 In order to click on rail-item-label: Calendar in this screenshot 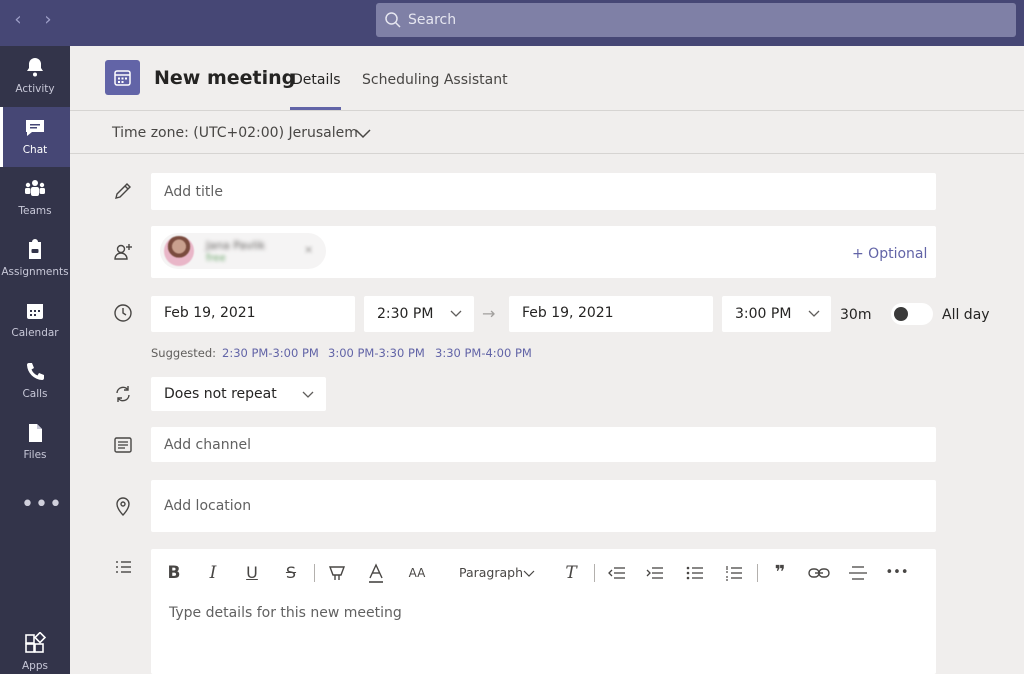, I will do `click(35, 333)`.